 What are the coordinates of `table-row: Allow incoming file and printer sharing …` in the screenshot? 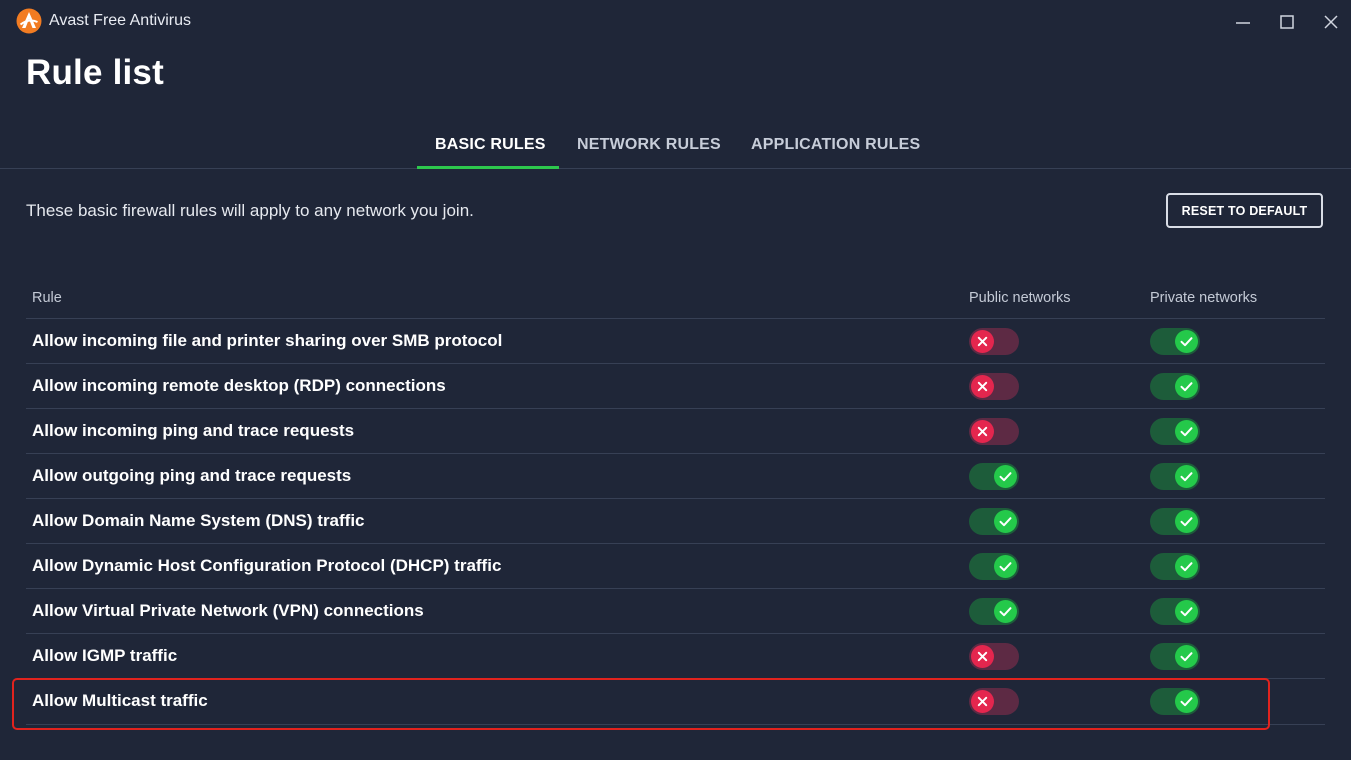 It's located at (675, 341).